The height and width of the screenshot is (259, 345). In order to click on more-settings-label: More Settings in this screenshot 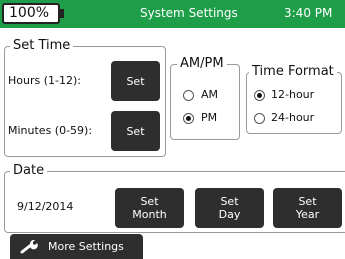, I will do `click(86, 246)`.